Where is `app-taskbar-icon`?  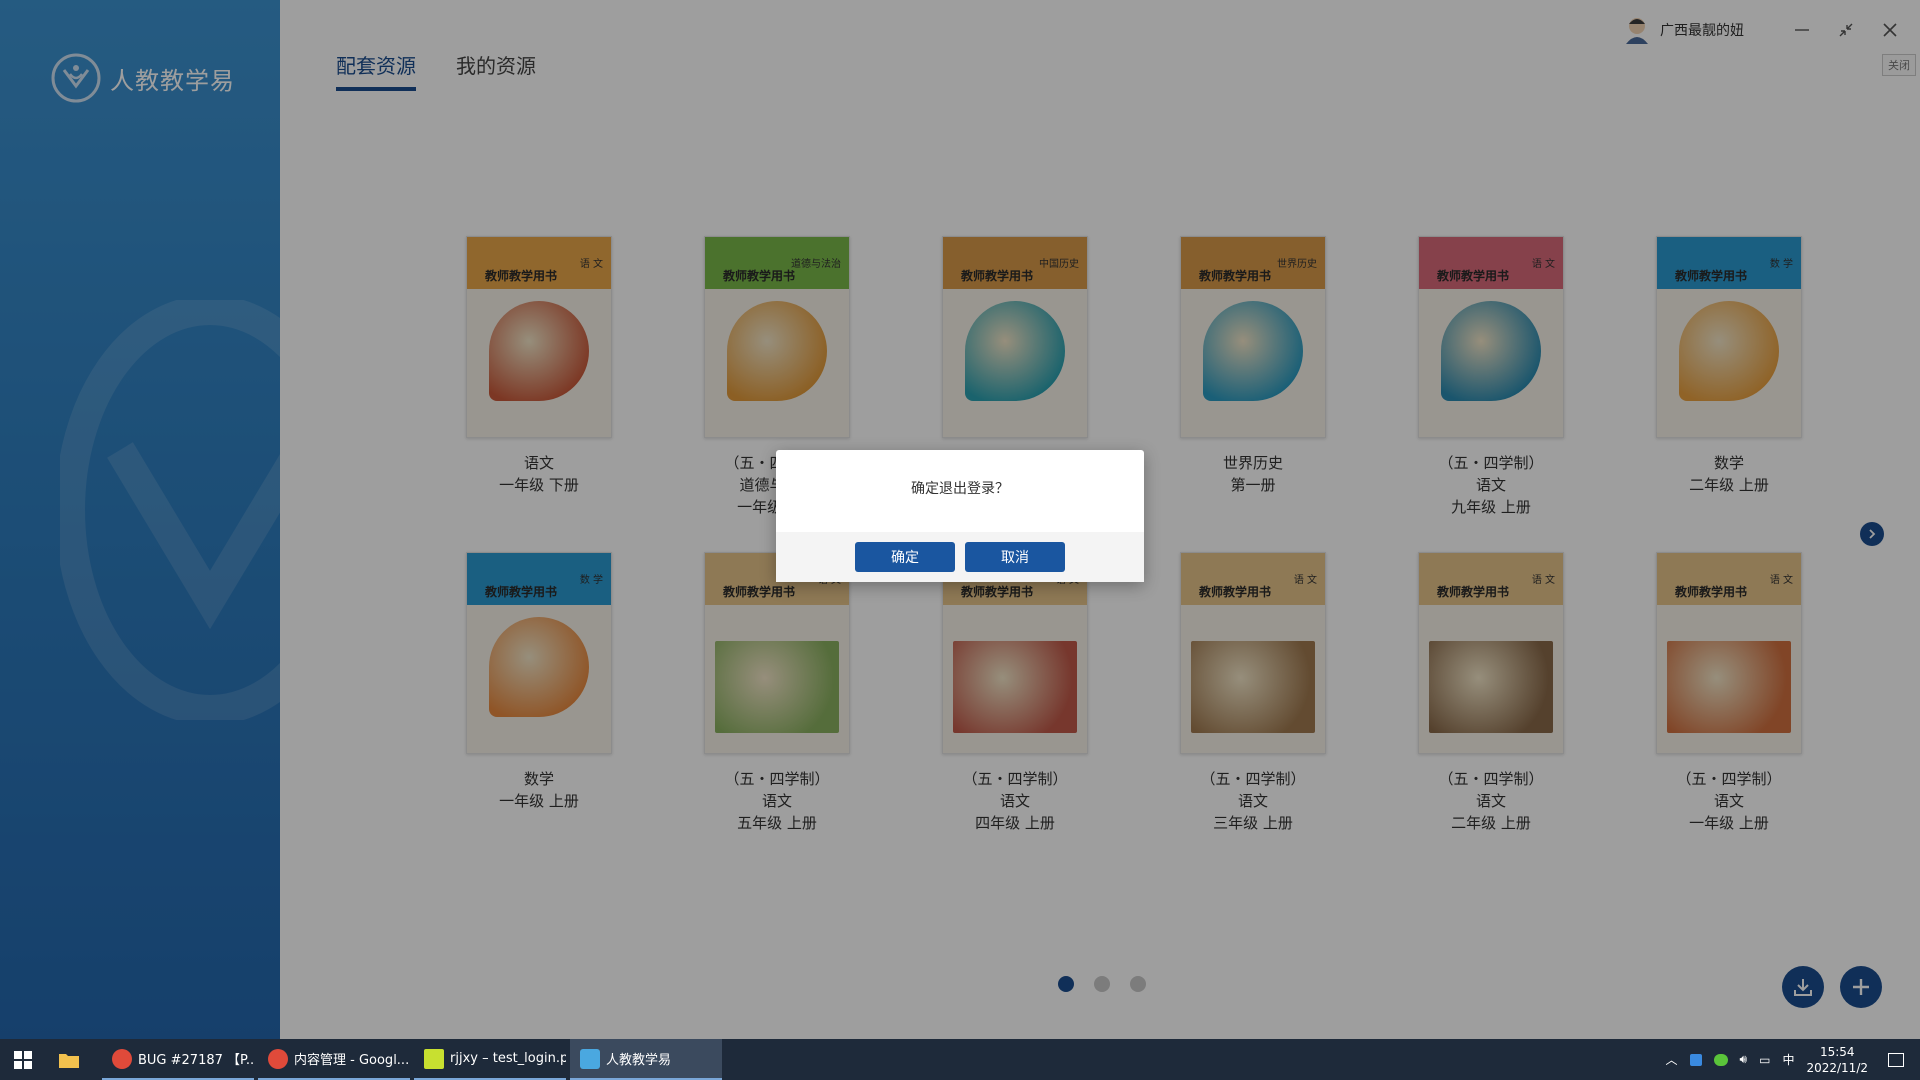
app-taskbar-icon is located at coordinates (590, 1058).